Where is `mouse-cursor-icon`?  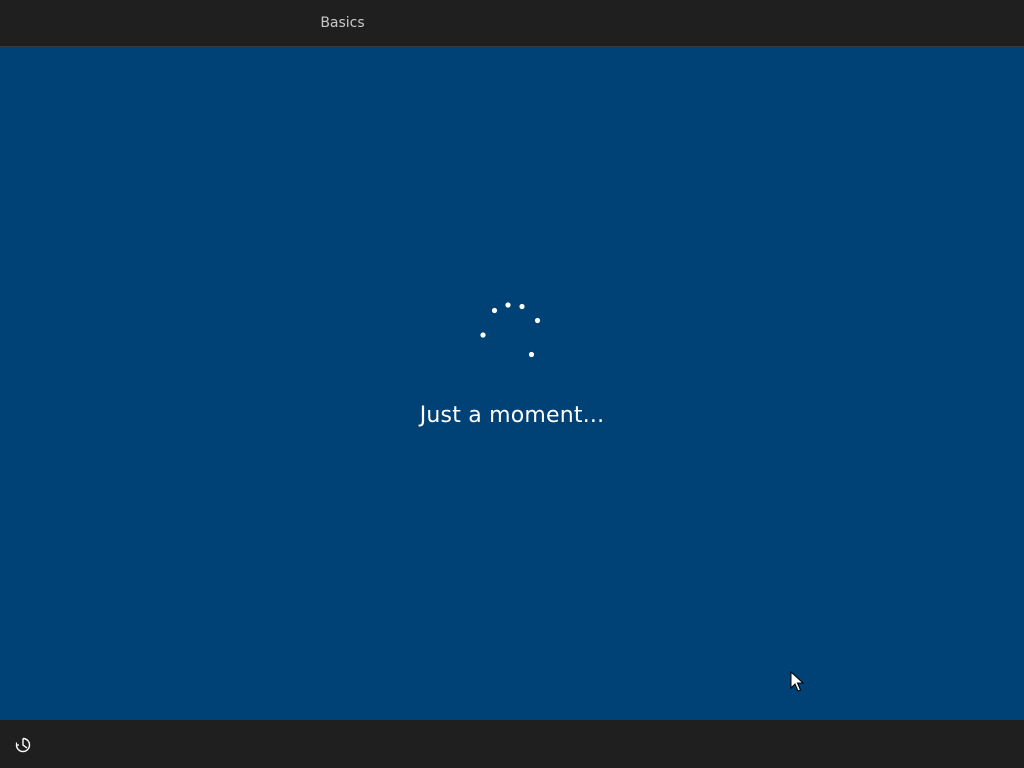 mouse-cursor-icon is located at coordinates (797, 681).